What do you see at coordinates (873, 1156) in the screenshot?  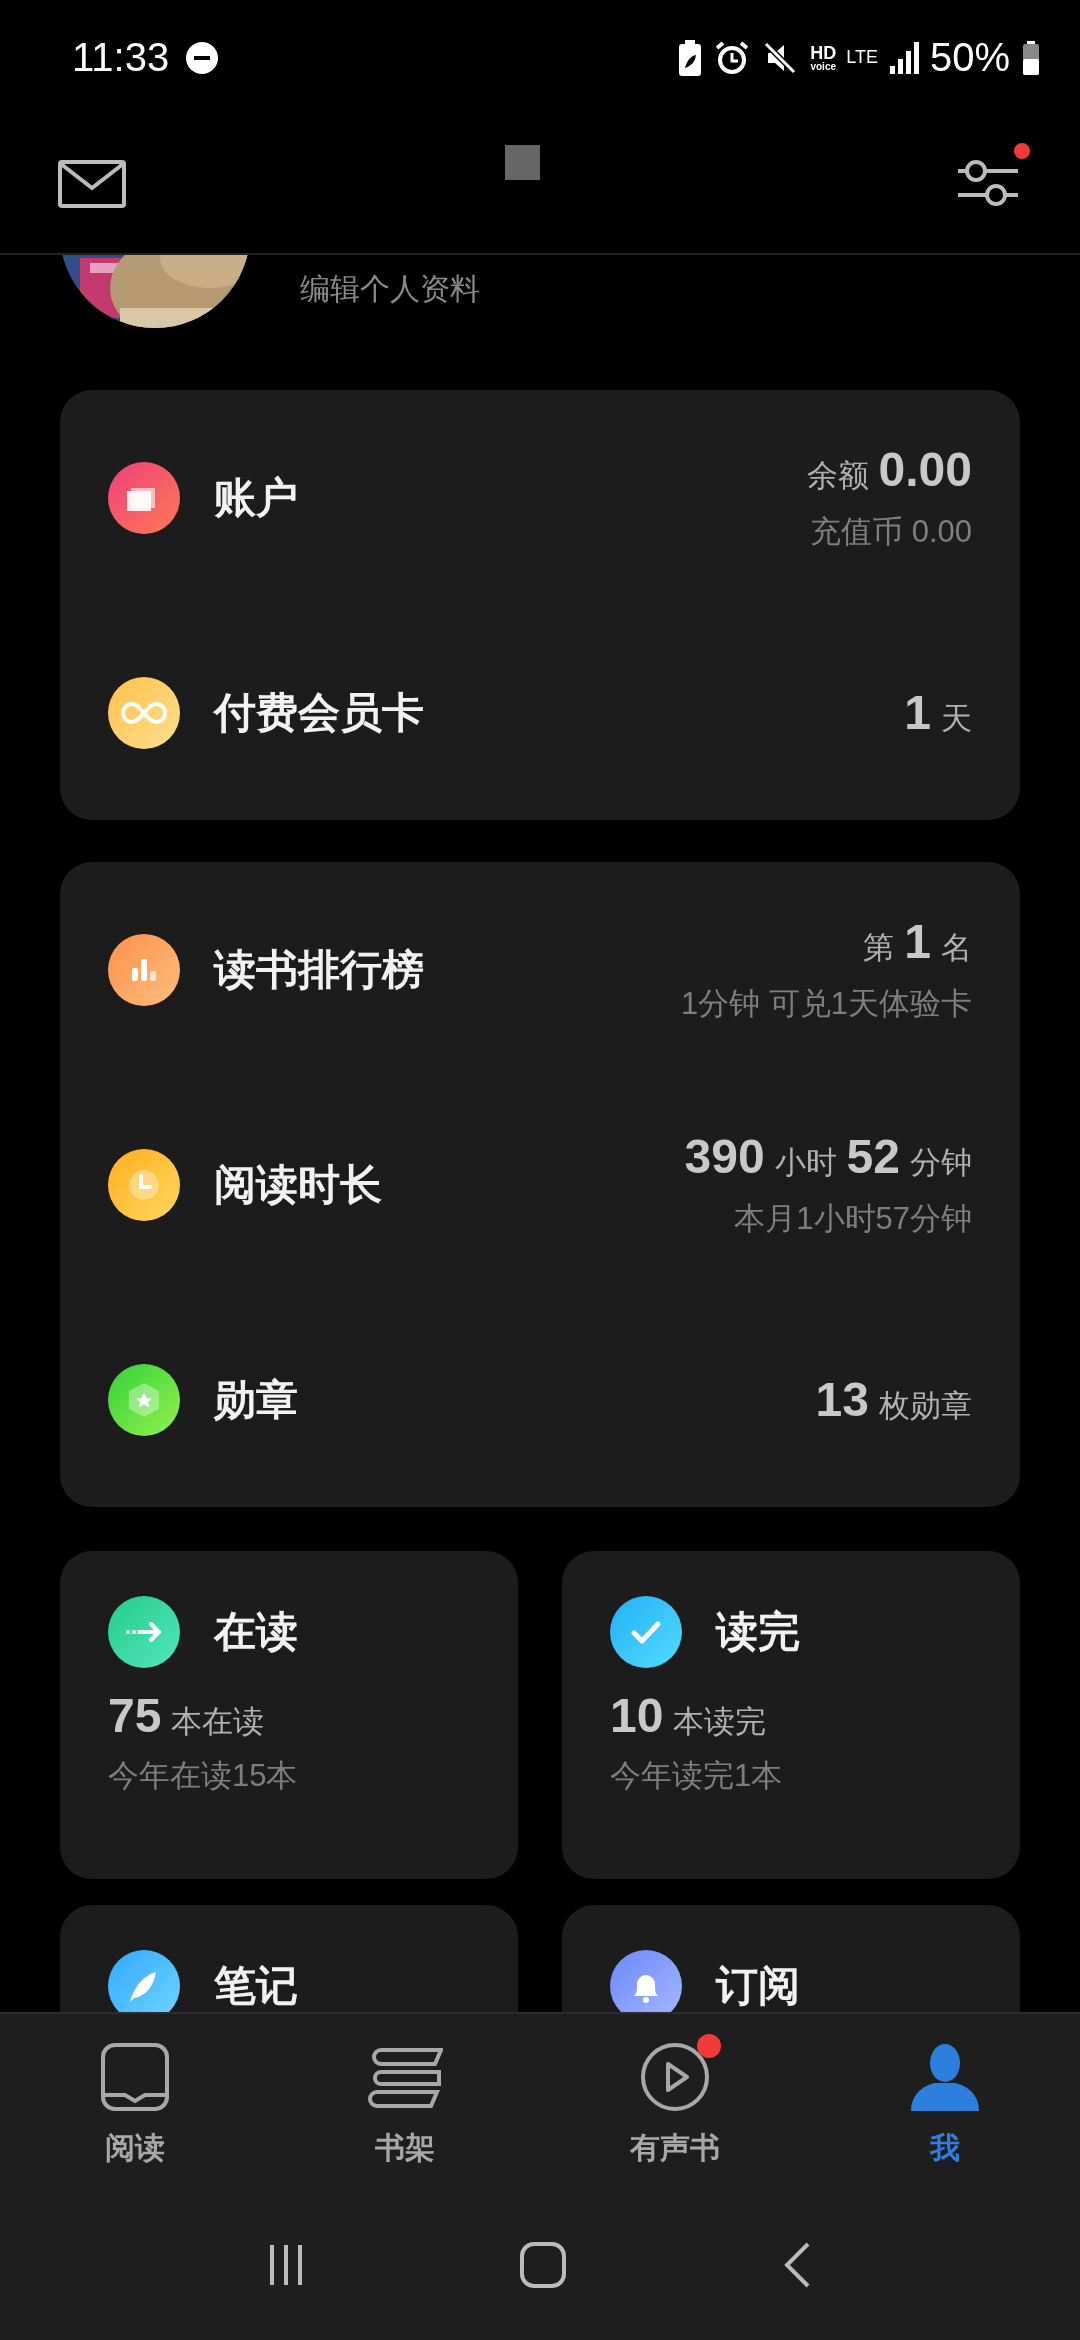 I see `value-number: 52` at bounding box center [873, 1156].